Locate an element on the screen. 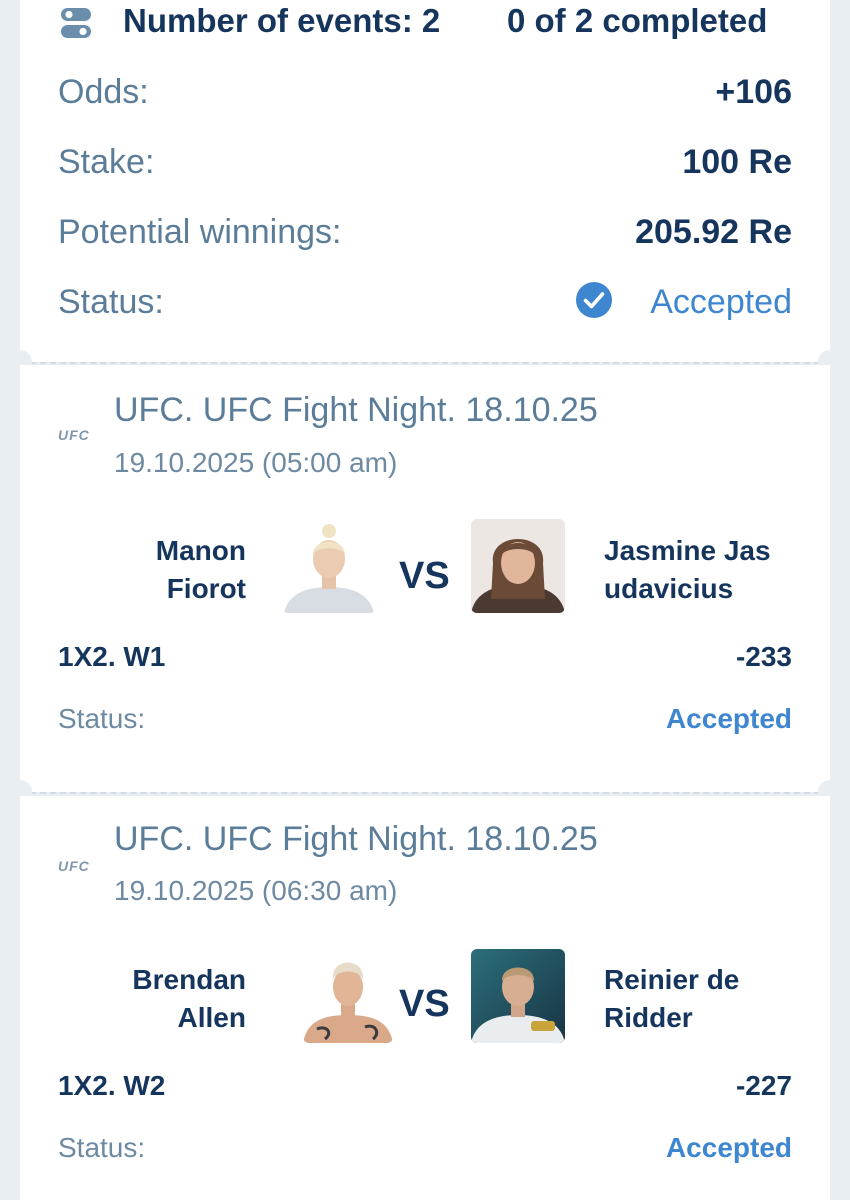  fighter-away-name: Reinier de Ridder is located at coordinates (672, 998).